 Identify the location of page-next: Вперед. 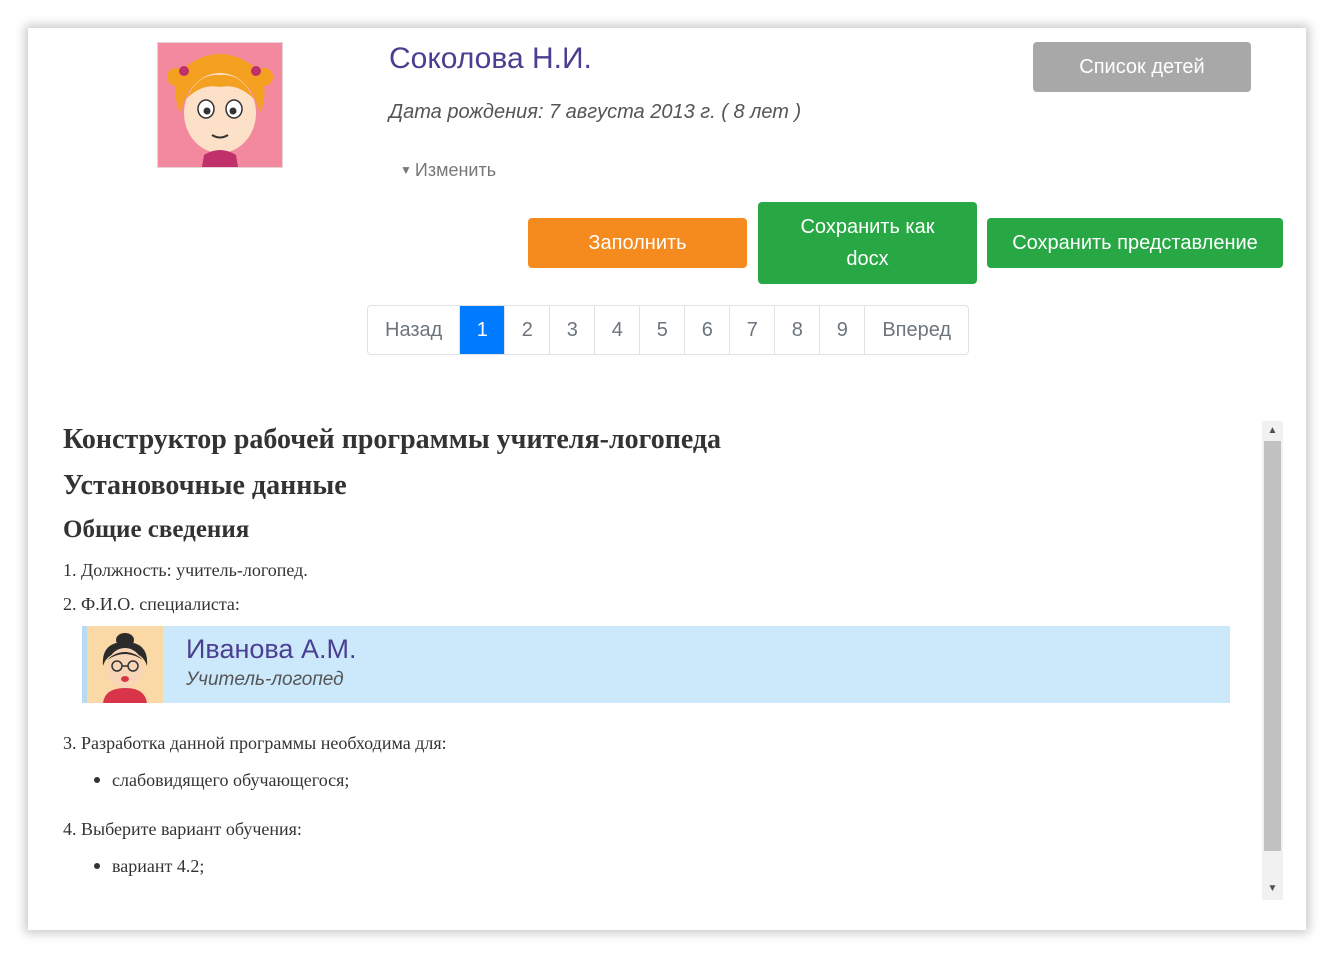
(916, 330).